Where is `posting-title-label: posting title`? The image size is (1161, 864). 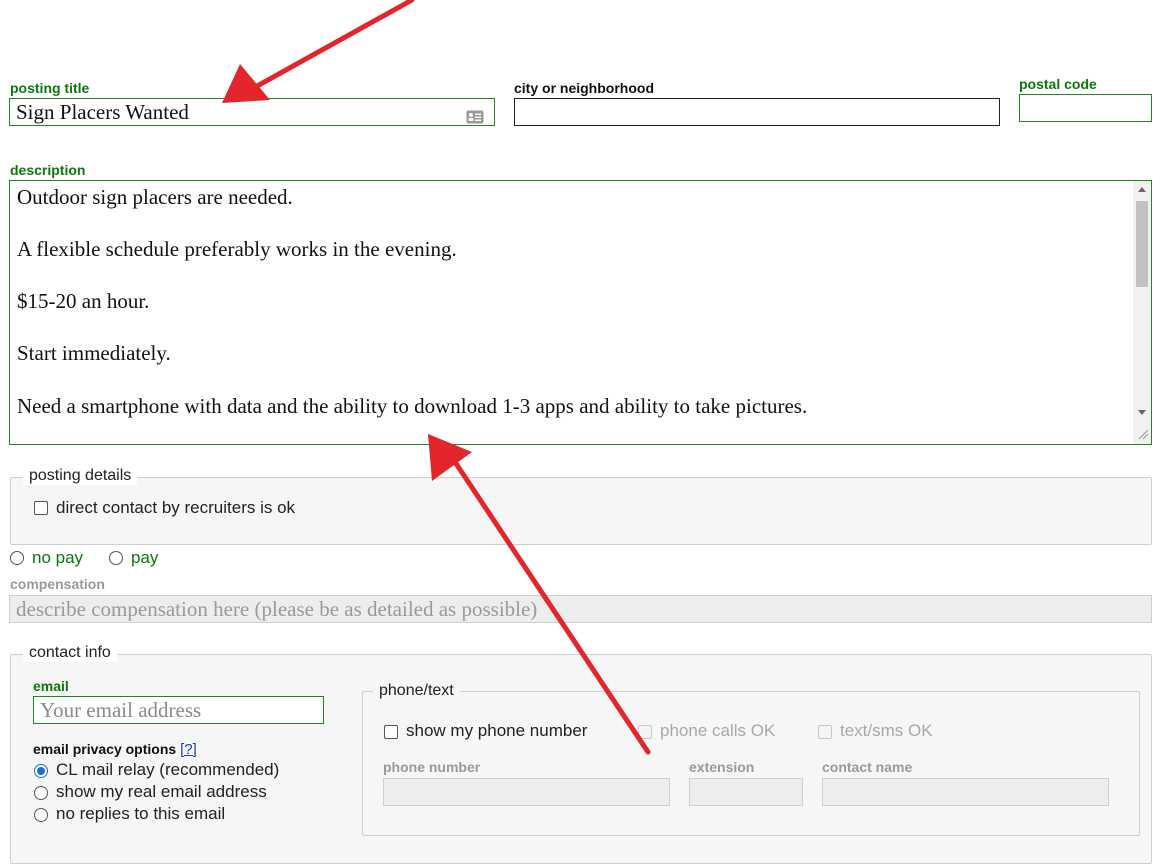 posting-title-label: posting title is located at coordinates (50, 88).